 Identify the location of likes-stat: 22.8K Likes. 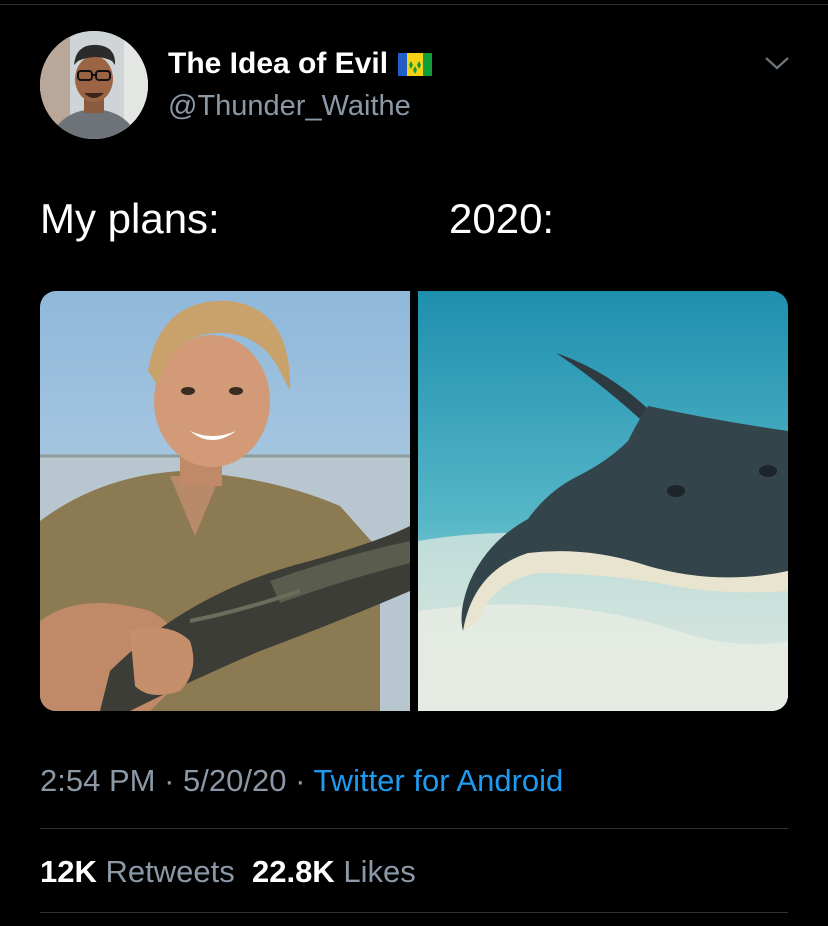
(334, 871).